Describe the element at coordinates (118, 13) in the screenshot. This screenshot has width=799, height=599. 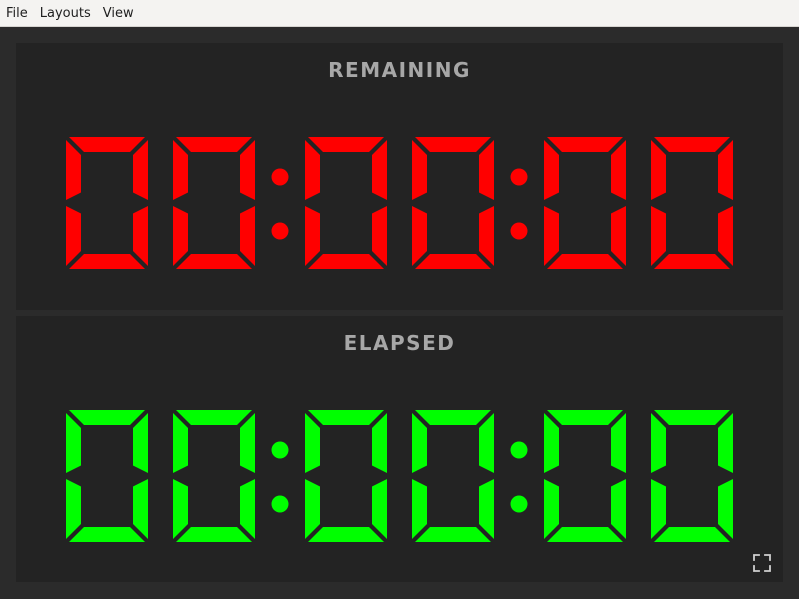
I see `menu-view: View` at that location.